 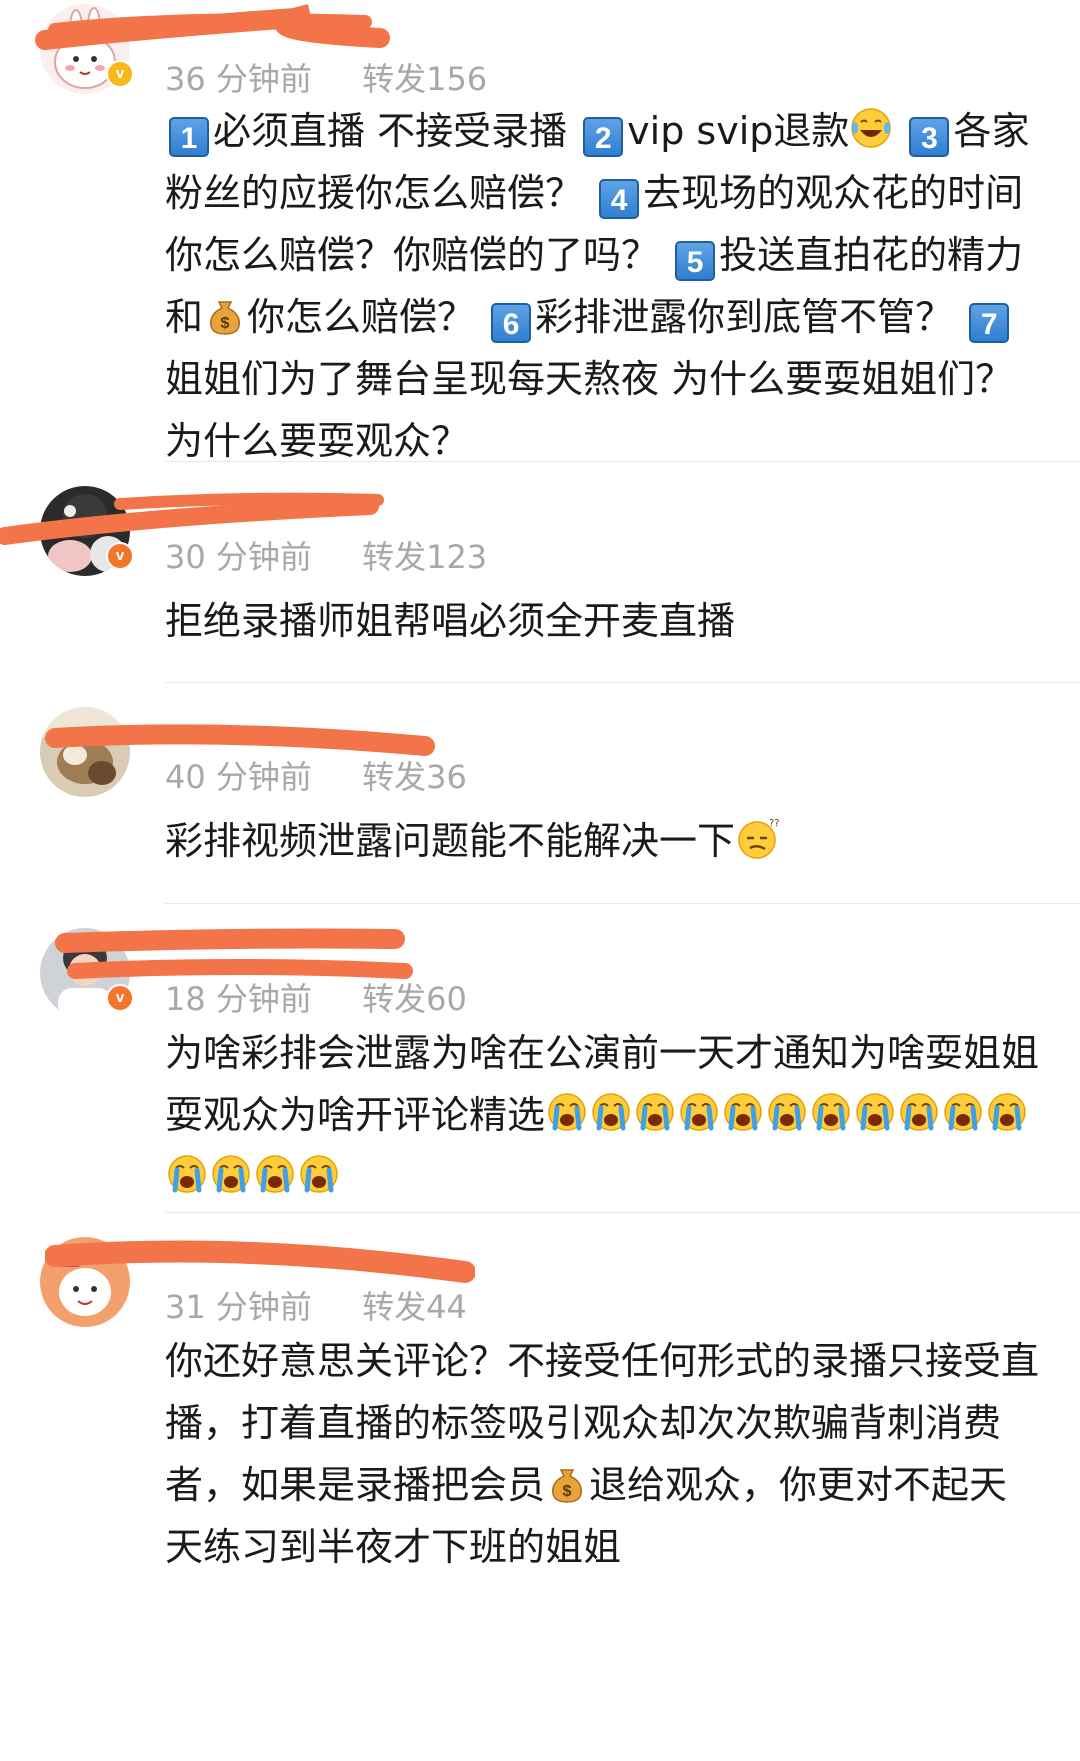 What do you see at coordinates (326, 555) in the screenshot?
I see `comment-meta: 30 分钟前 转发123` at bounding box center [326, 555].